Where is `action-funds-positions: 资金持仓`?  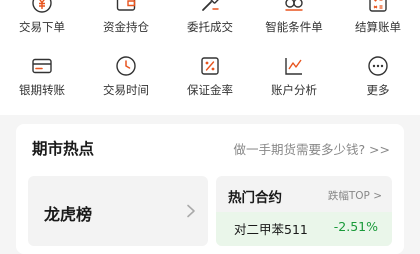 action-funds-positions: 资金持仓 is located at coordinates (126, 26).